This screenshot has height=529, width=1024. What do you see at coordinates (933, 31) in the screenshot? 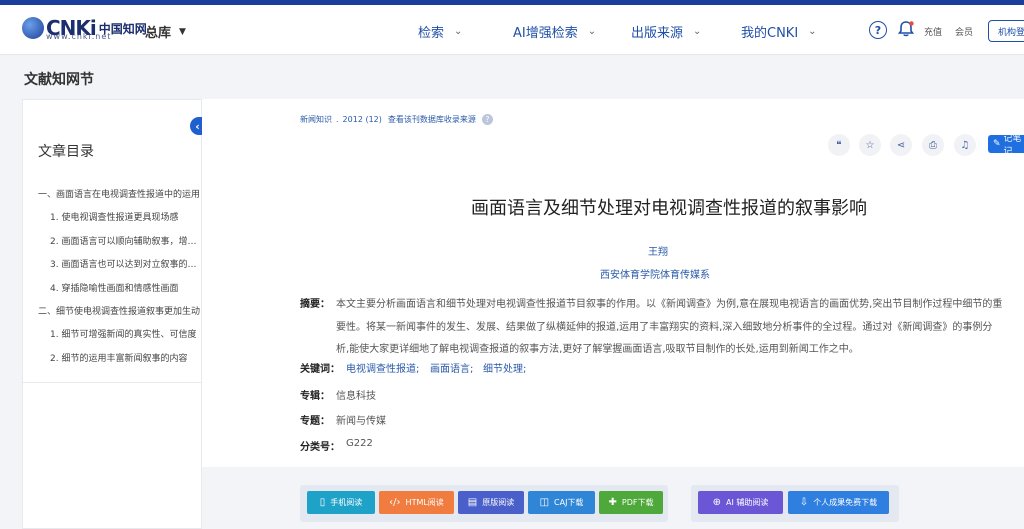
I see `recharge-link: 充值` at bounding box center [933, 31].